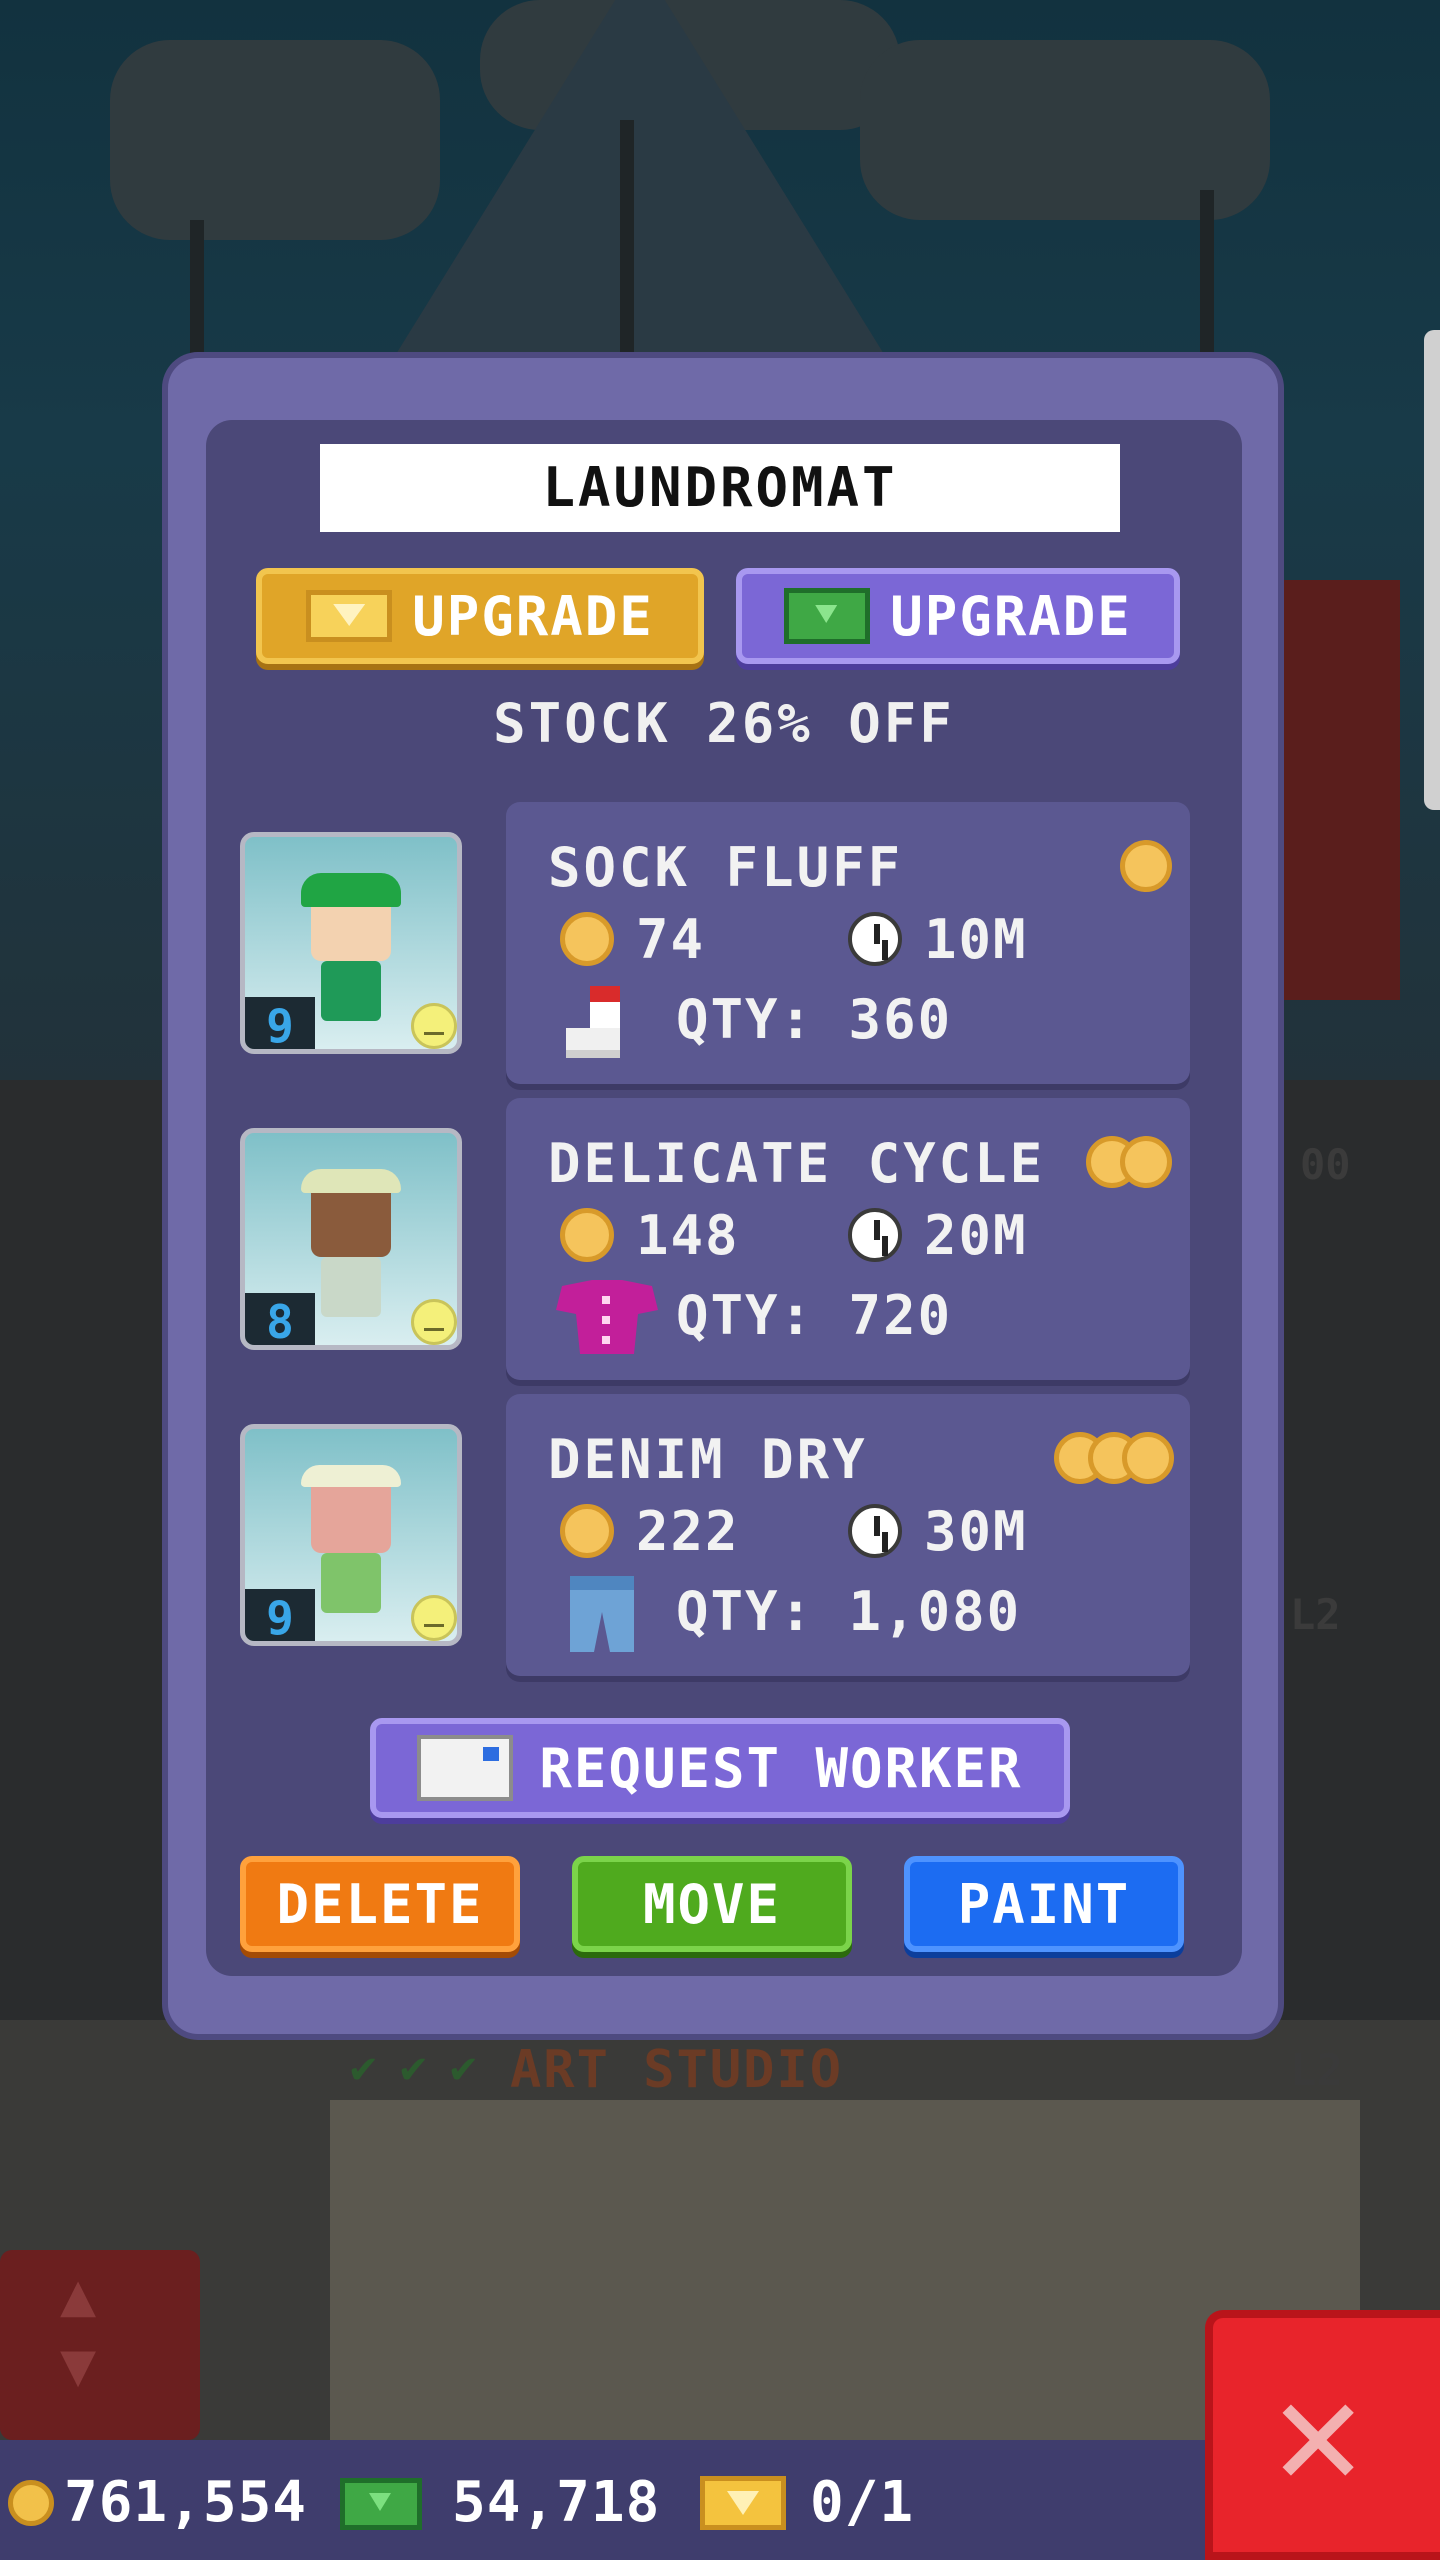 This screenshot has height=2560, width=1440. What do you see at coordinates (78, 2365) in the screenshot?
I see `arrow-down-icon: ▼` at bounding box center [78, 2365].